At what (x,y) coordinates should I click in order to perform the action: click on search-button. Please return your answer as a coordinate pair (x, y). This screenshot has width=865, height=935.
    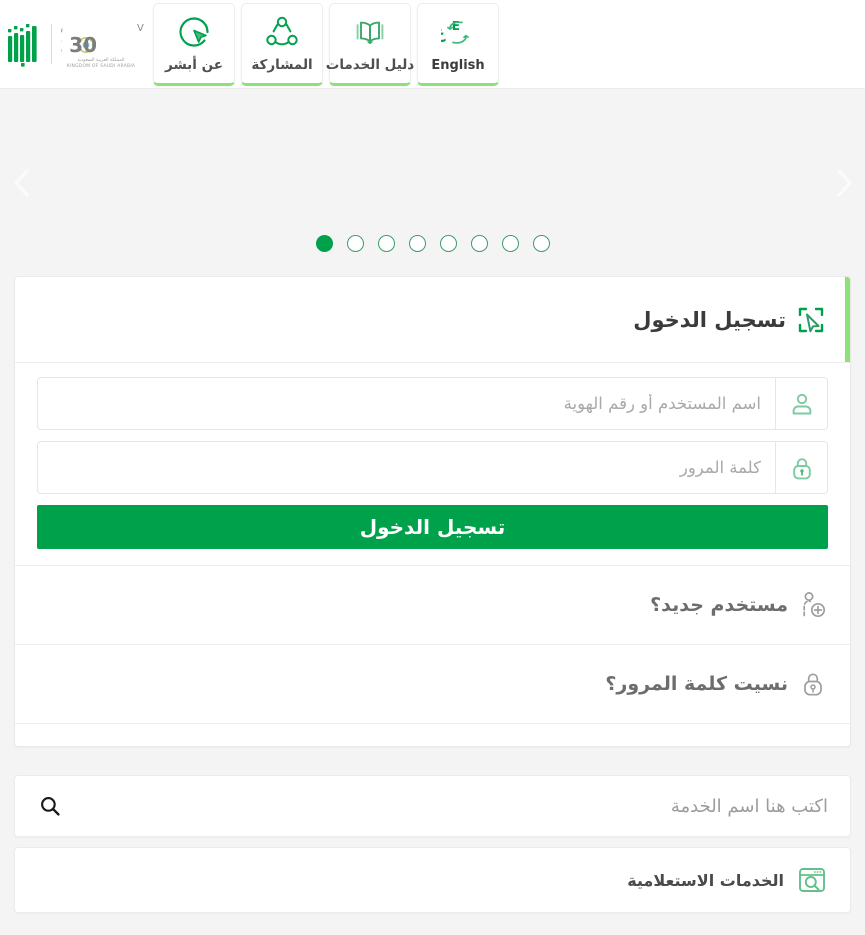
    Looking at the image, I should click on (50, 806).